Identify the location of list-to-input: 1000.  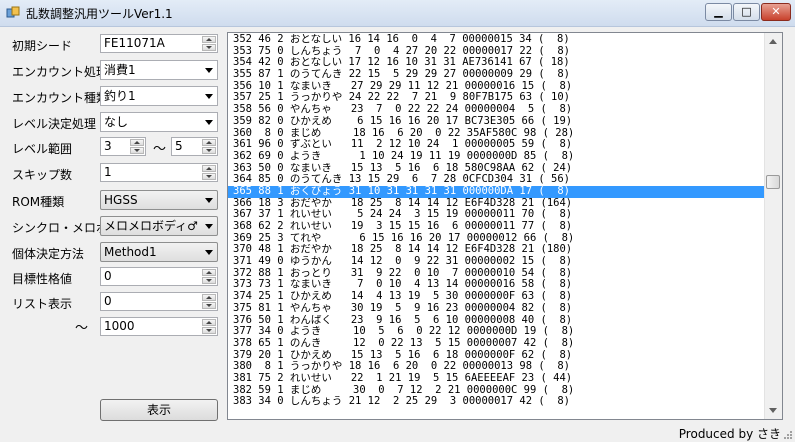
(159, 326).